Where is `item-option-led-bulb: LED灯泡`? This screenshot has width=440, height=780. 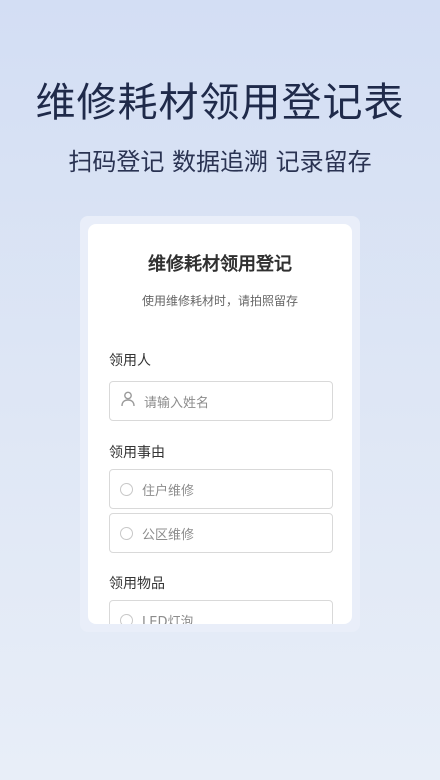 item-option-led-bulb: LED灯泡 is located at coordinates (221, 612).